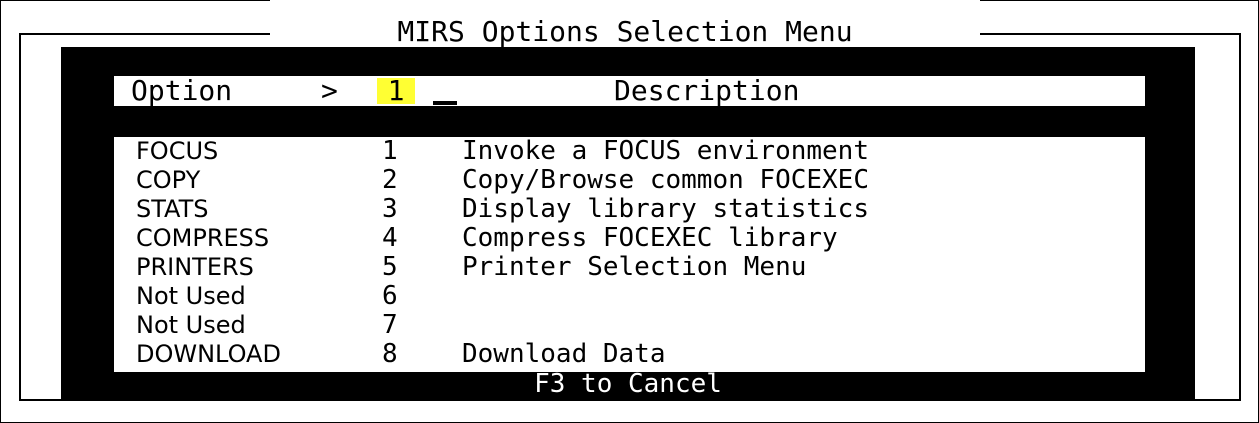 The image size is (1259, 423). Describe the element at coordinates (390, 180) in the screenshot. I see `option-number: 2` at that location.